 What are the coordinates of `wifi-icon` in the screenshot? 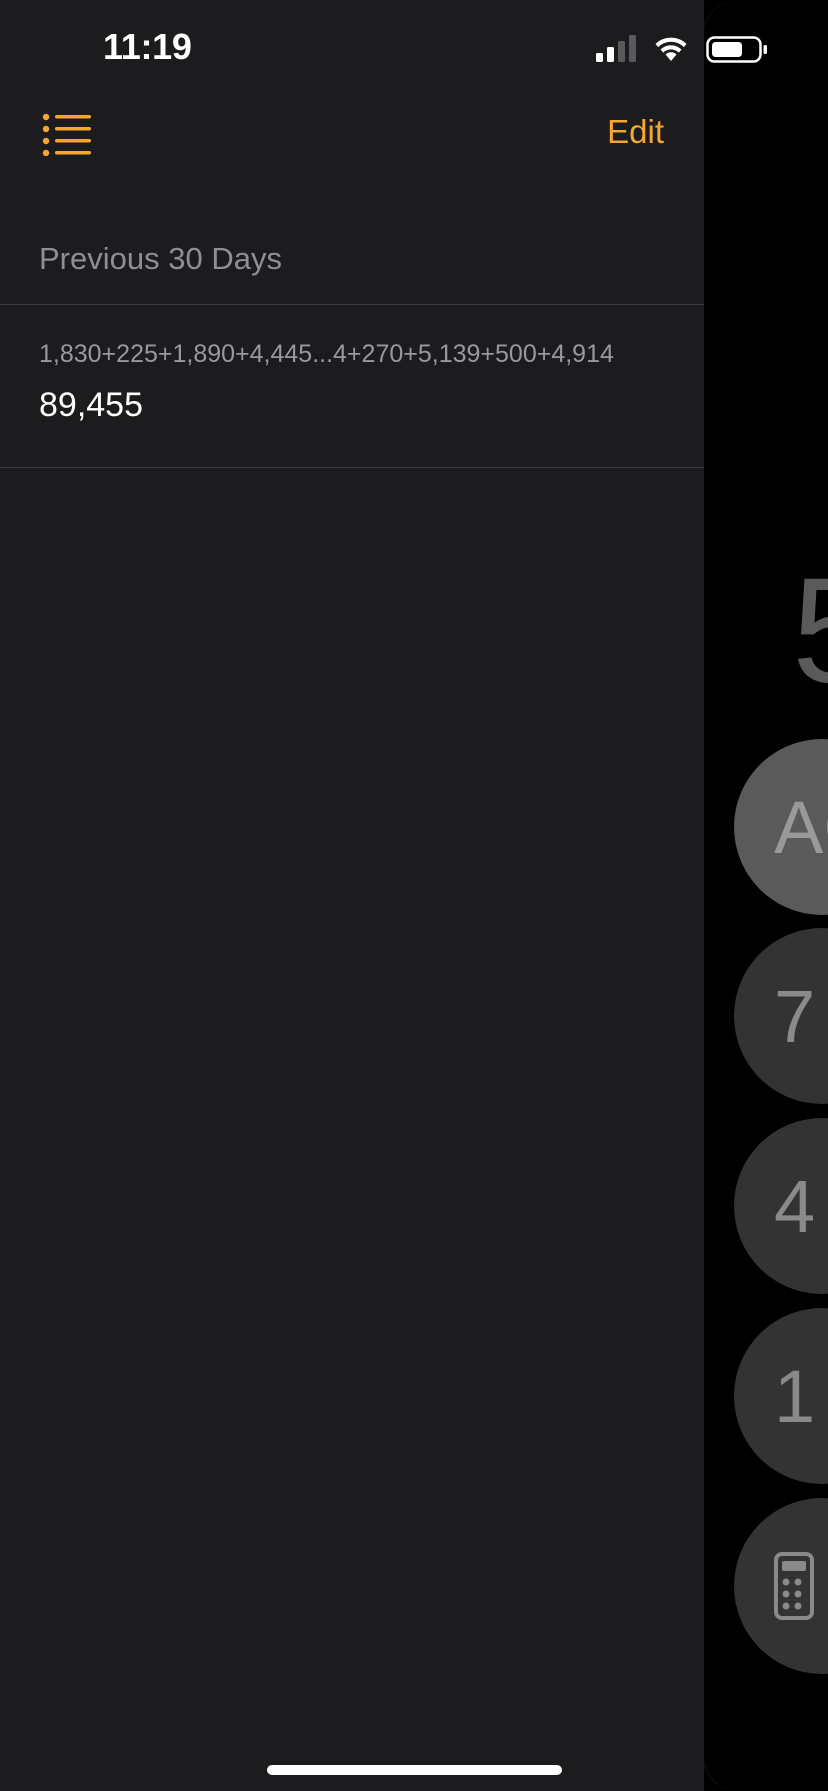 It's located at (671, 49).